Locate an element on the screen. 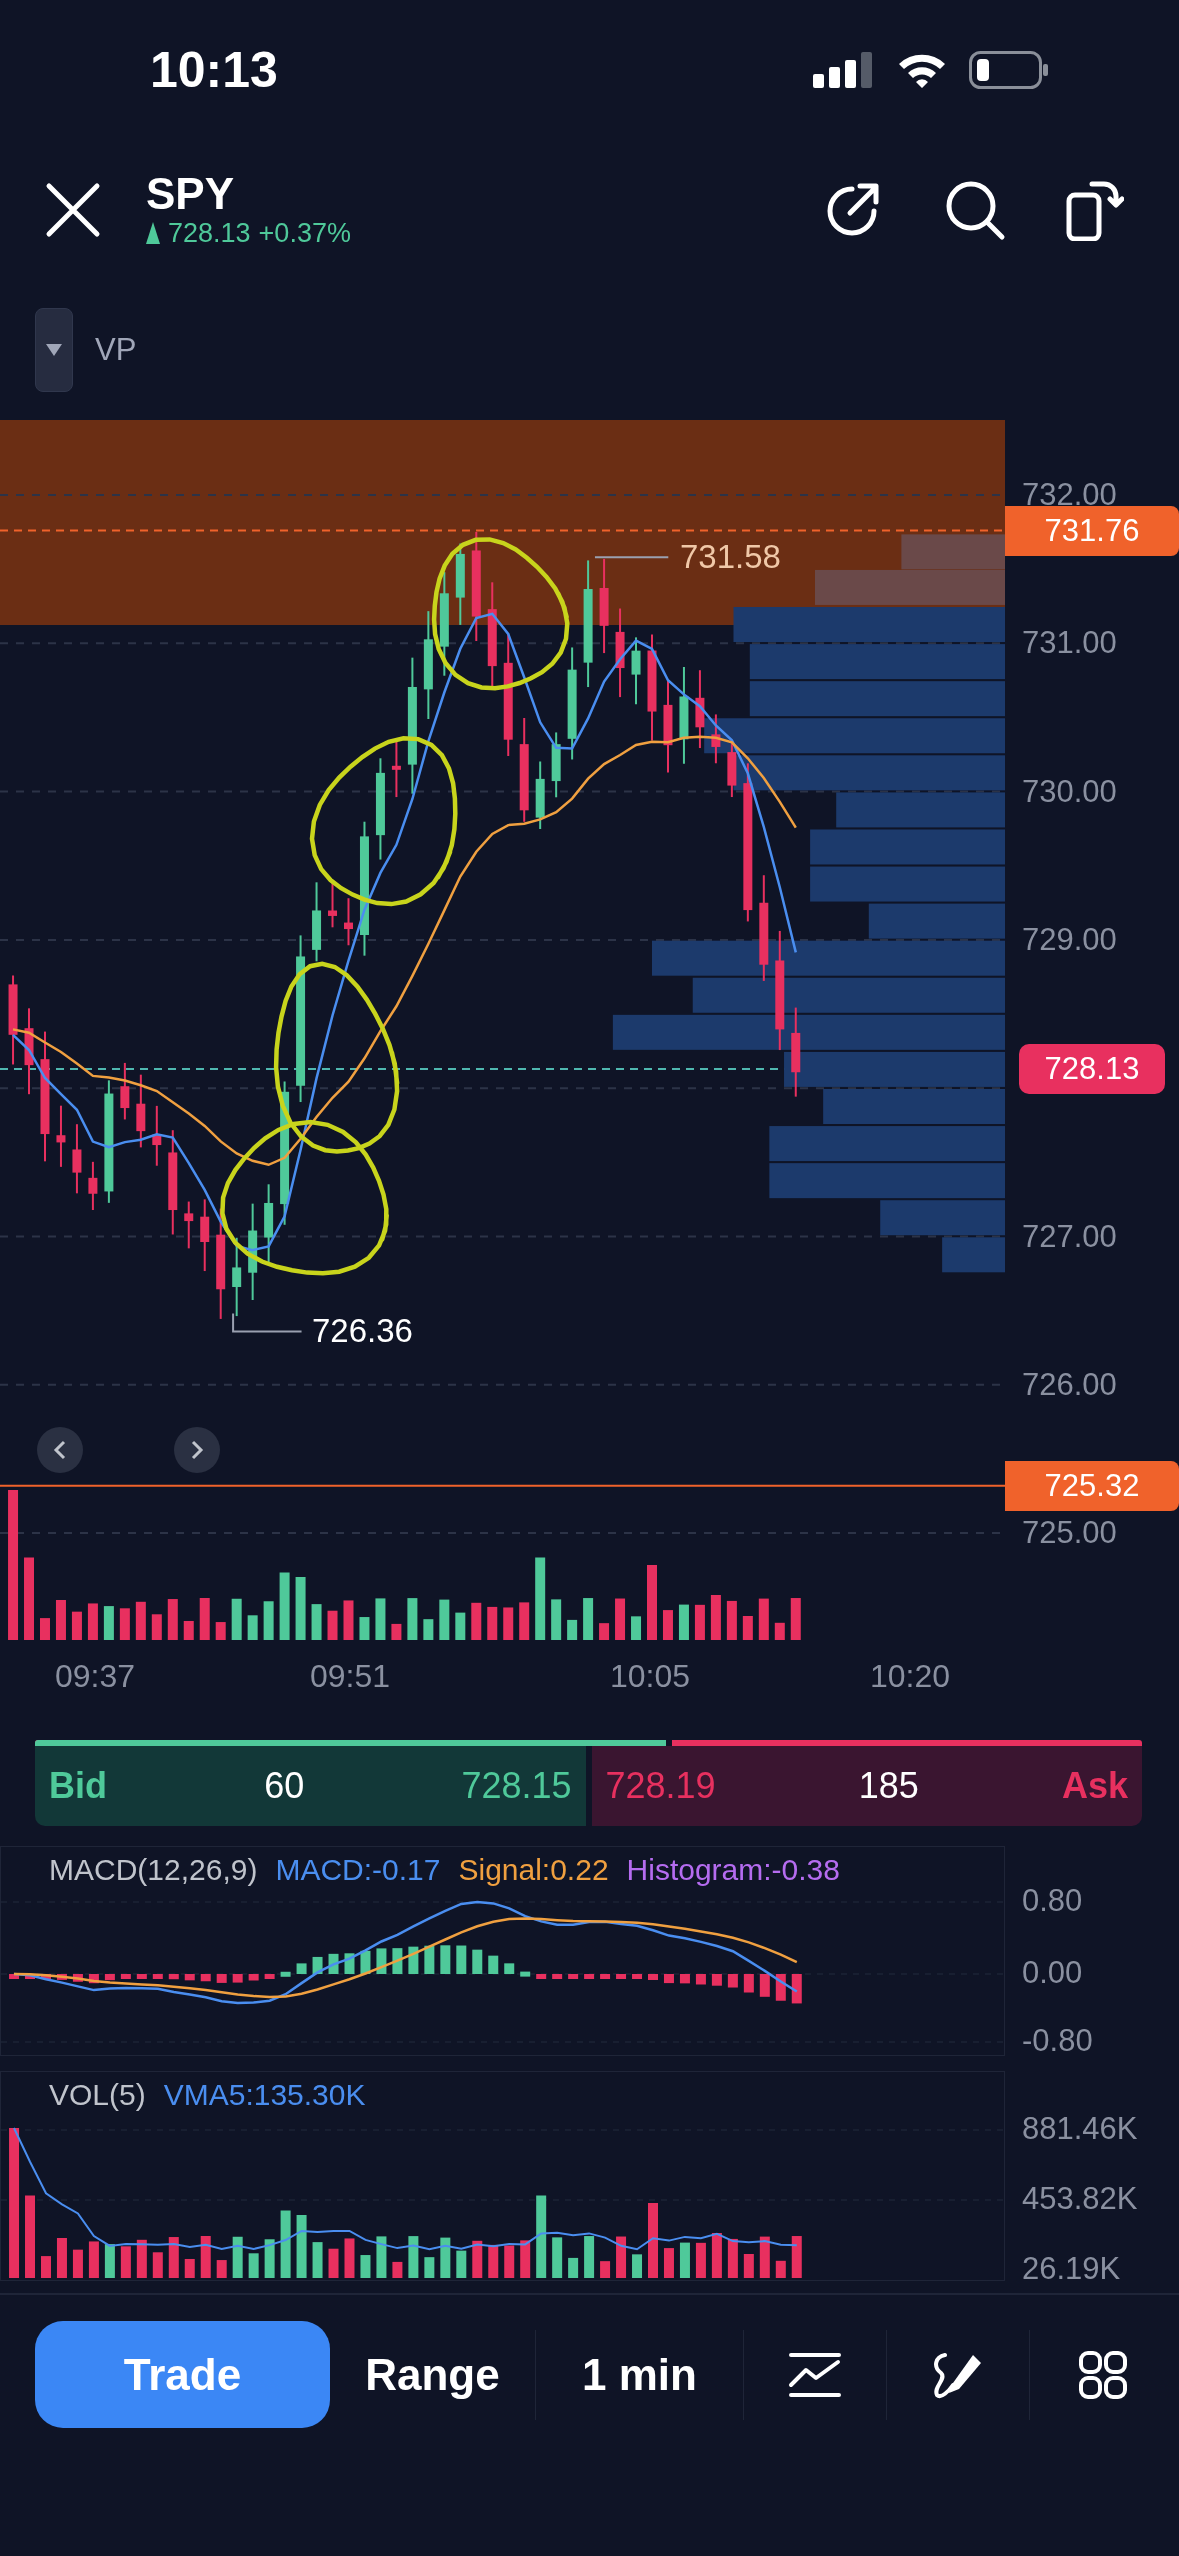 The width and height of the screenshot is (1179, 2556). price-axis-label: 729.00 is located at coordinates (1069, 939).